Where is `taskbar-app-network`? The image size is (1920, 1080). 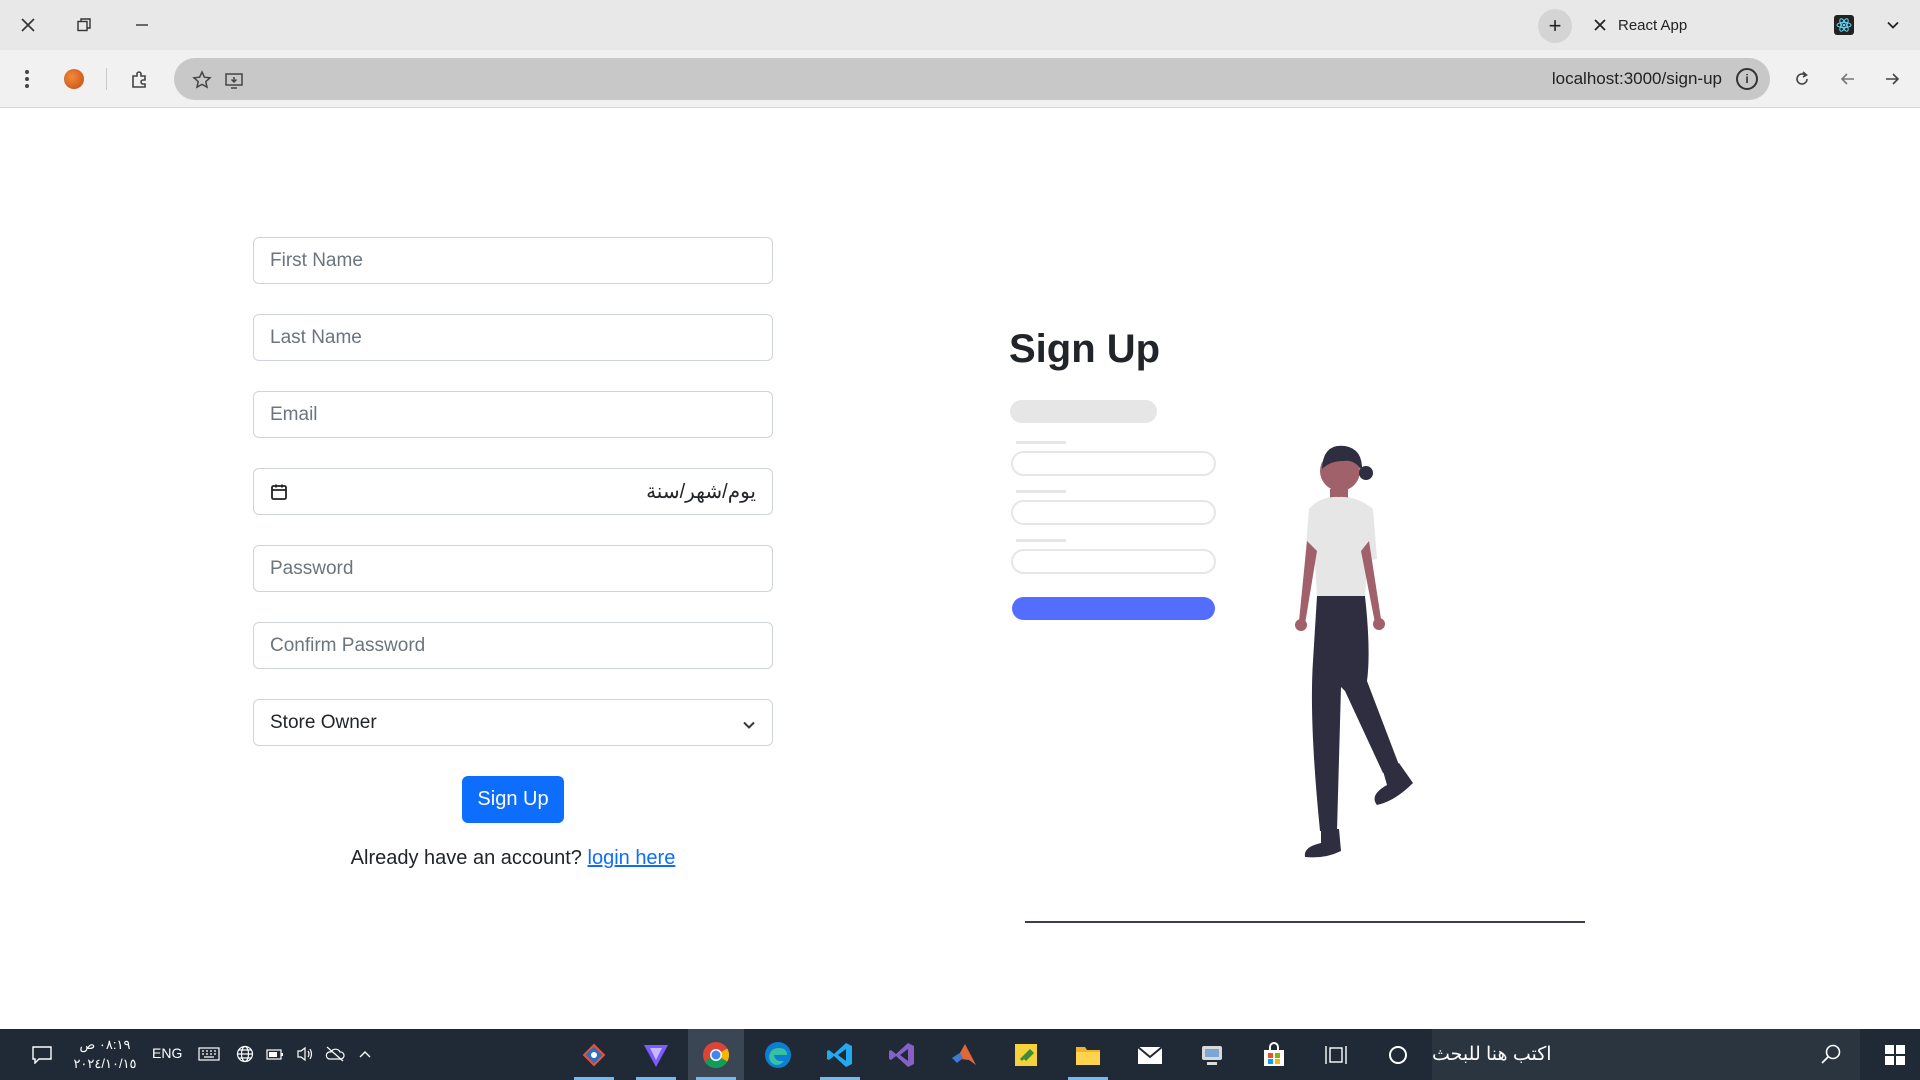
taskbar-app-network is located at coordinates (1212, 1054).